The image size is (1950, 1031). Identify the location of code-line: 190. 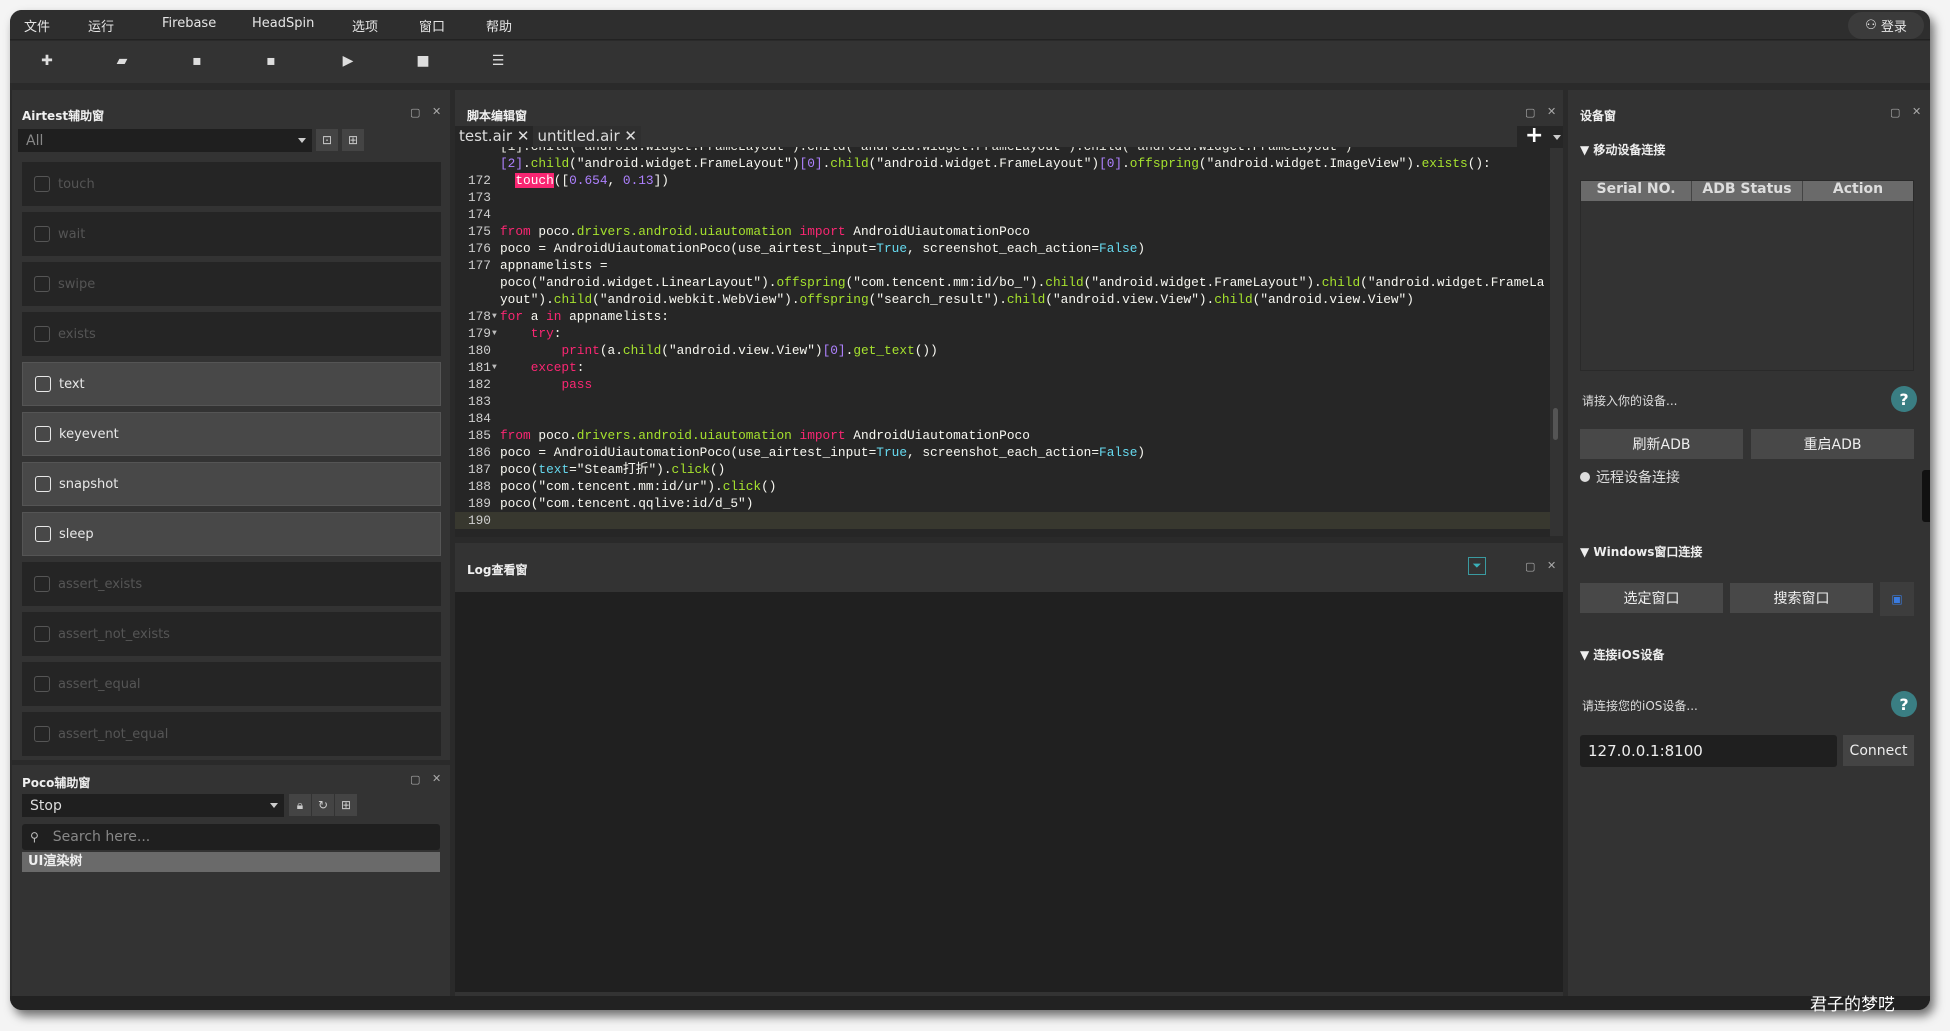
(1002, 520).